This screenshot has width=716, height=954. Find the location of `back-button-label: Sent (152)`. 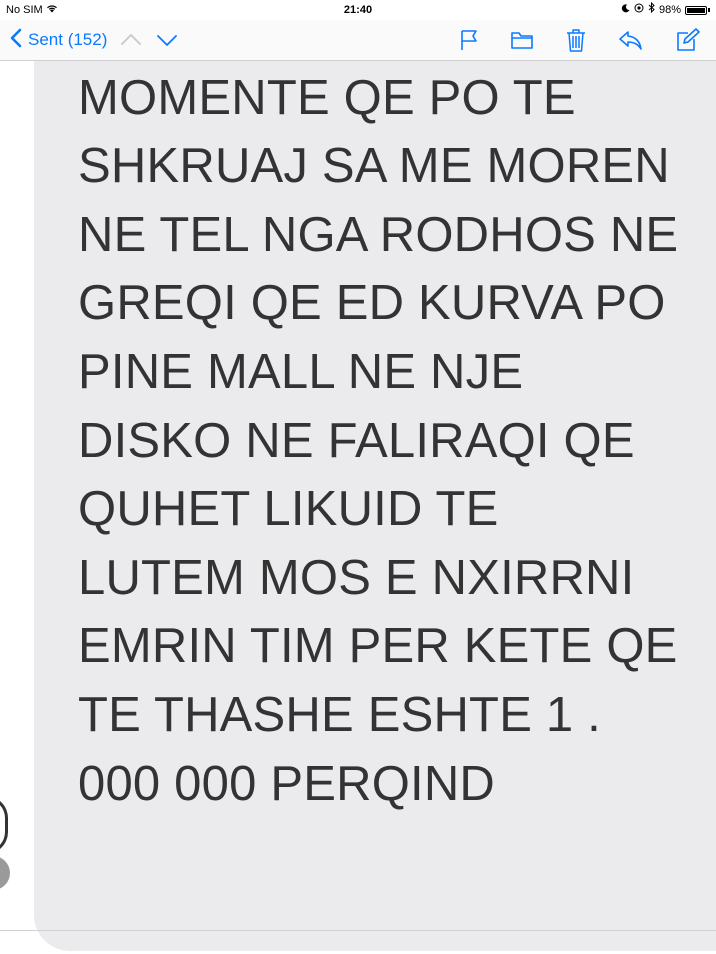

back-button-label: Sent (152) is located at coordinates (68, 39).